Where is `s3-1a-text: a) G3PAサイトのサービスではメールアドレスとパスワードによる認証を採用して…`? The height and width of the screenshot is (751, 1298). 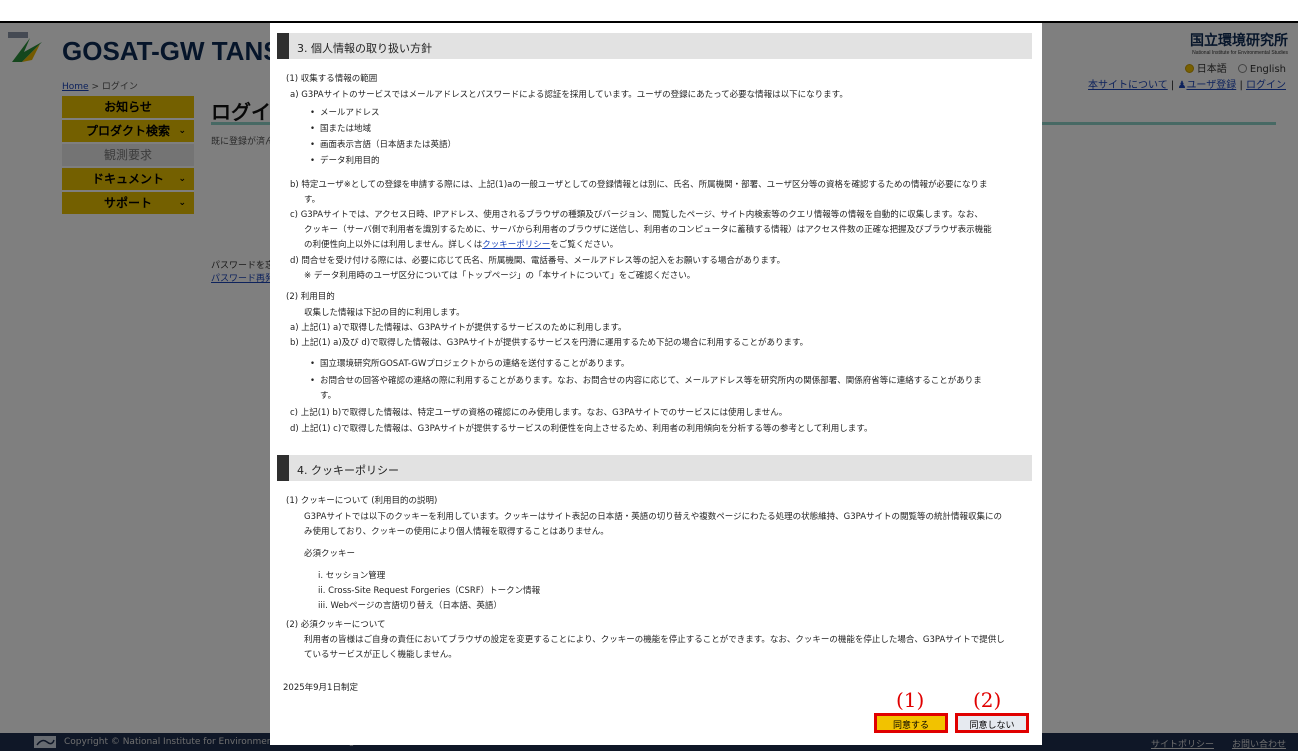 s3-1a-text: a) G3PAサイトのサービスではメールアドレスとパスワードによる認証を採用して… is located at coordinates (569, 95).